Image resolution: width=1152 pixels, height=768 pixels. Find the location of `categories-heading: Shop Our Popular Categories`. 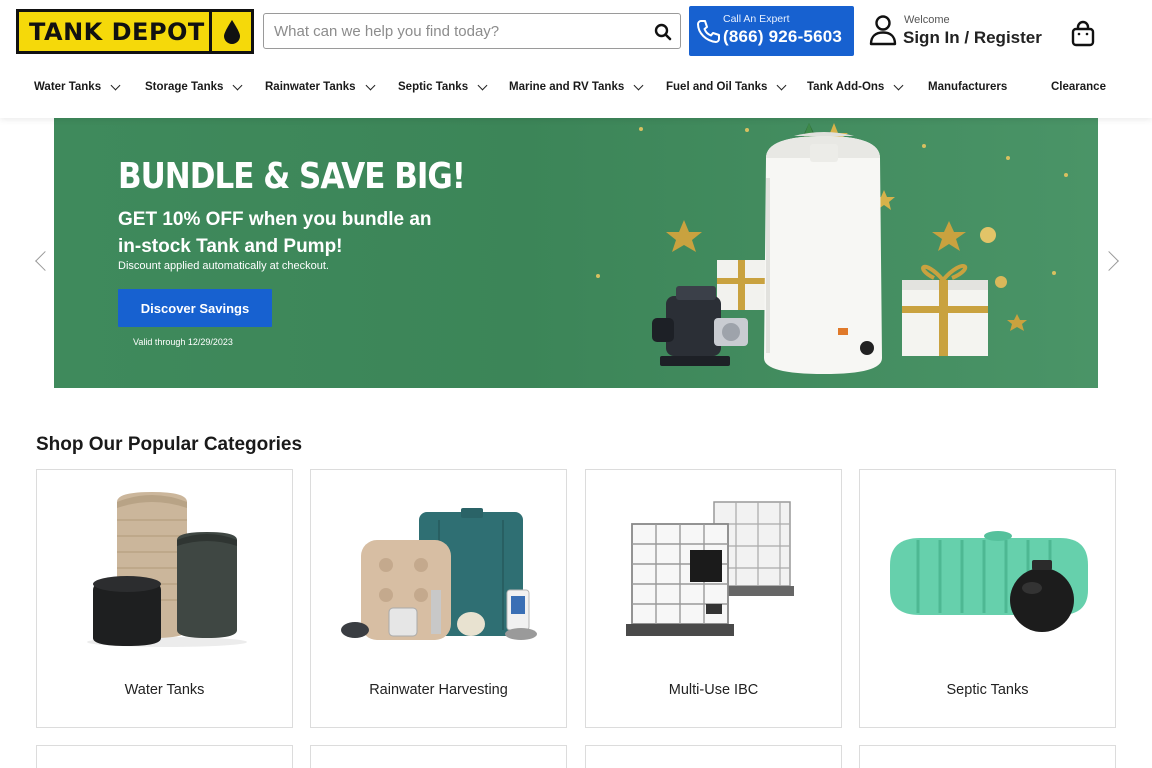

categories-heading: Shop Our Popular Categories is located at coordinates (169, 444).